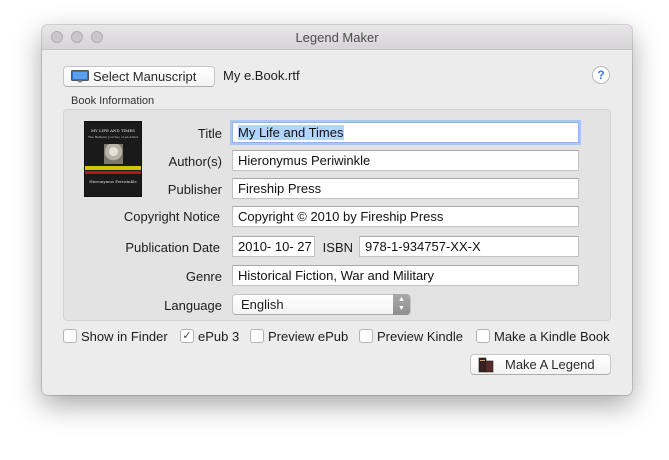 Image resolution: width=669 pixels, height=460 pixels. What do you see at coordinates (194, 189) in the screenshot?
I see `publisher-label: Publisher` at bounding box center [194, 189].